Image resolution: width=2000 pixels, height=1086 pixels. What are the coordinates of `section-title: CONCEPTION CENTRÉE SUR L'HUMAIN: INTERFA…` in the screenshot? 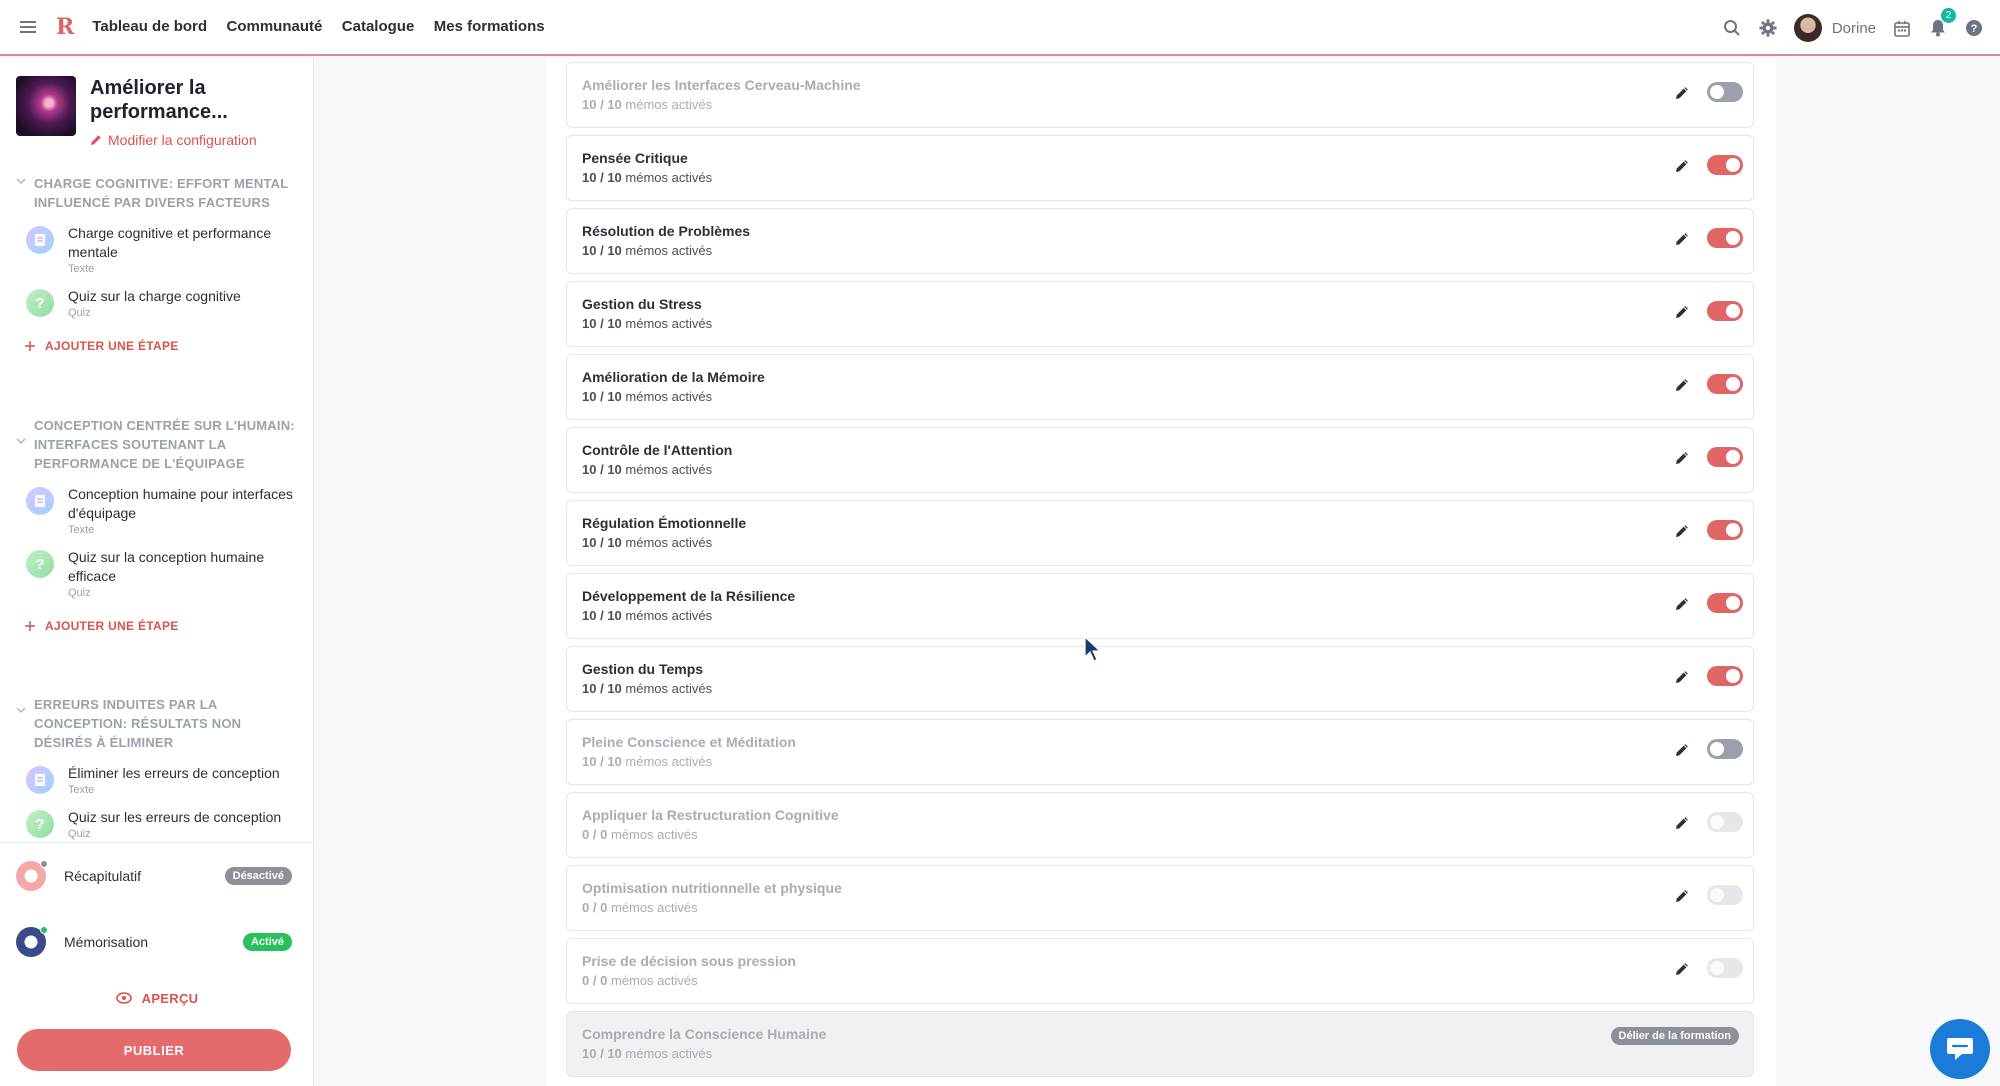 It's located at (157, 444).